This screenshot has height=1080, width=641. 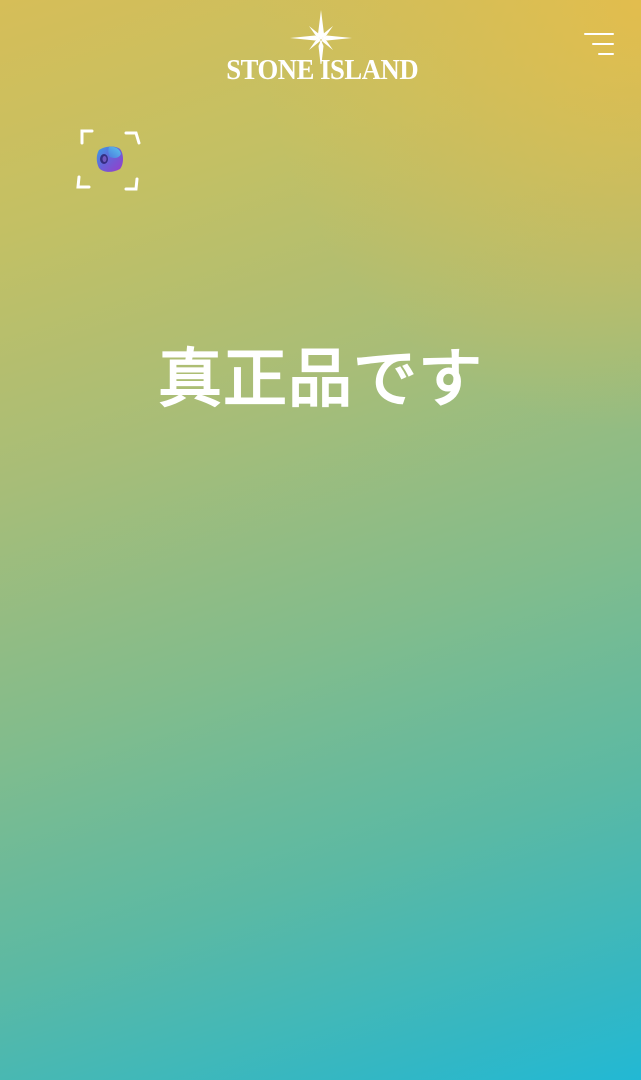 I want to click on authenticity-status-text: 真正品です, so click(x=320, y=380).